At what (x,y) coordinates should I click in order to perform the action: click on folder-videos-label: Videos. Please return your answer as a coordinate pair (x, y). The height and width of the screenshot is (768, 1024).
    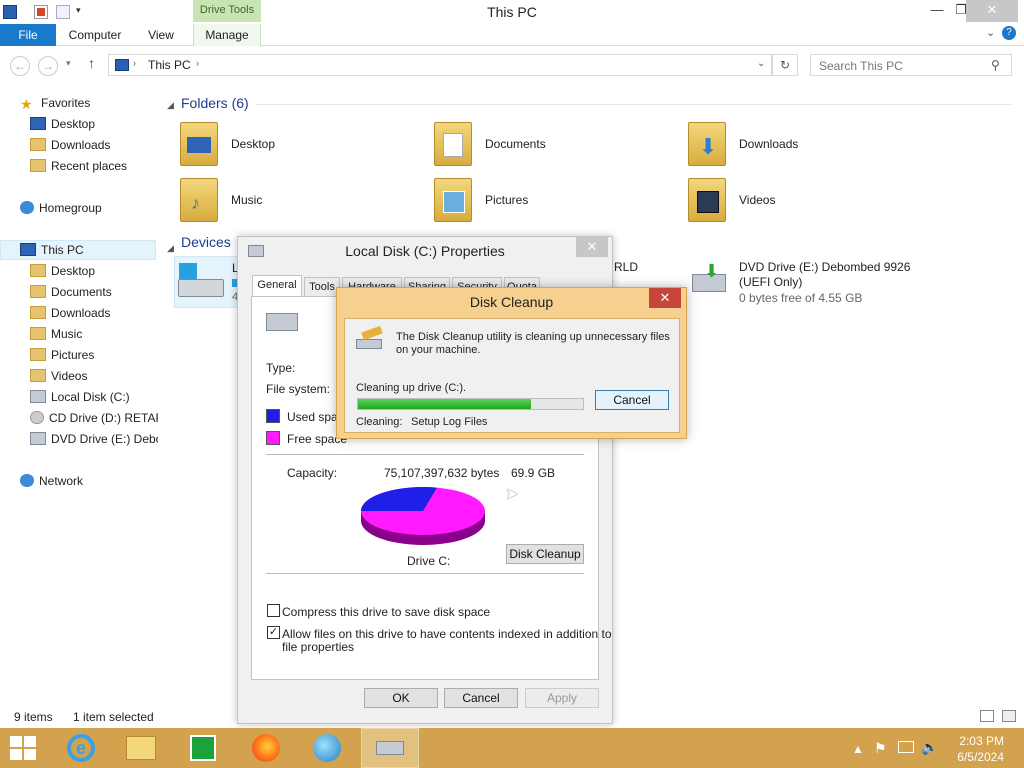
    Looking at the image, I should click on (757, 200).